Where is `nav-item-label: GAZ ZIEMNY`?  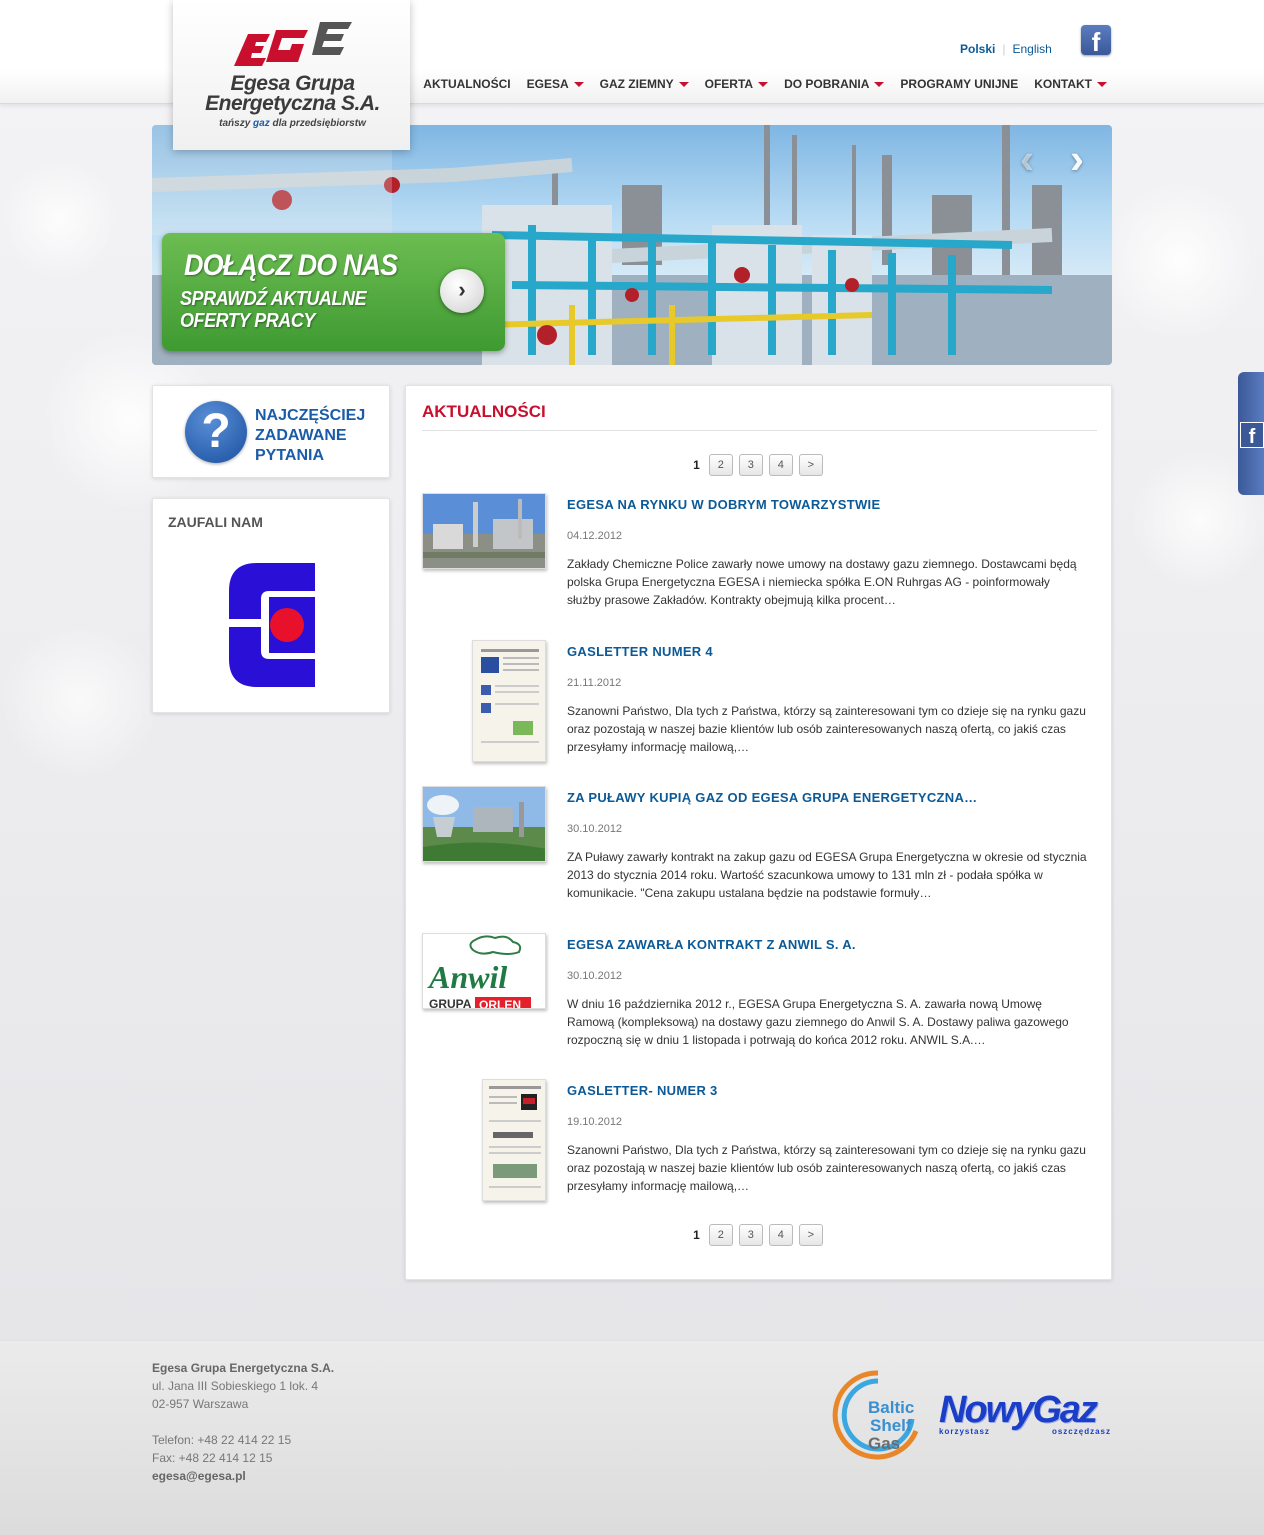 nav-item-label: GAZ ZIEMNY is located at coordinates (636, 84).